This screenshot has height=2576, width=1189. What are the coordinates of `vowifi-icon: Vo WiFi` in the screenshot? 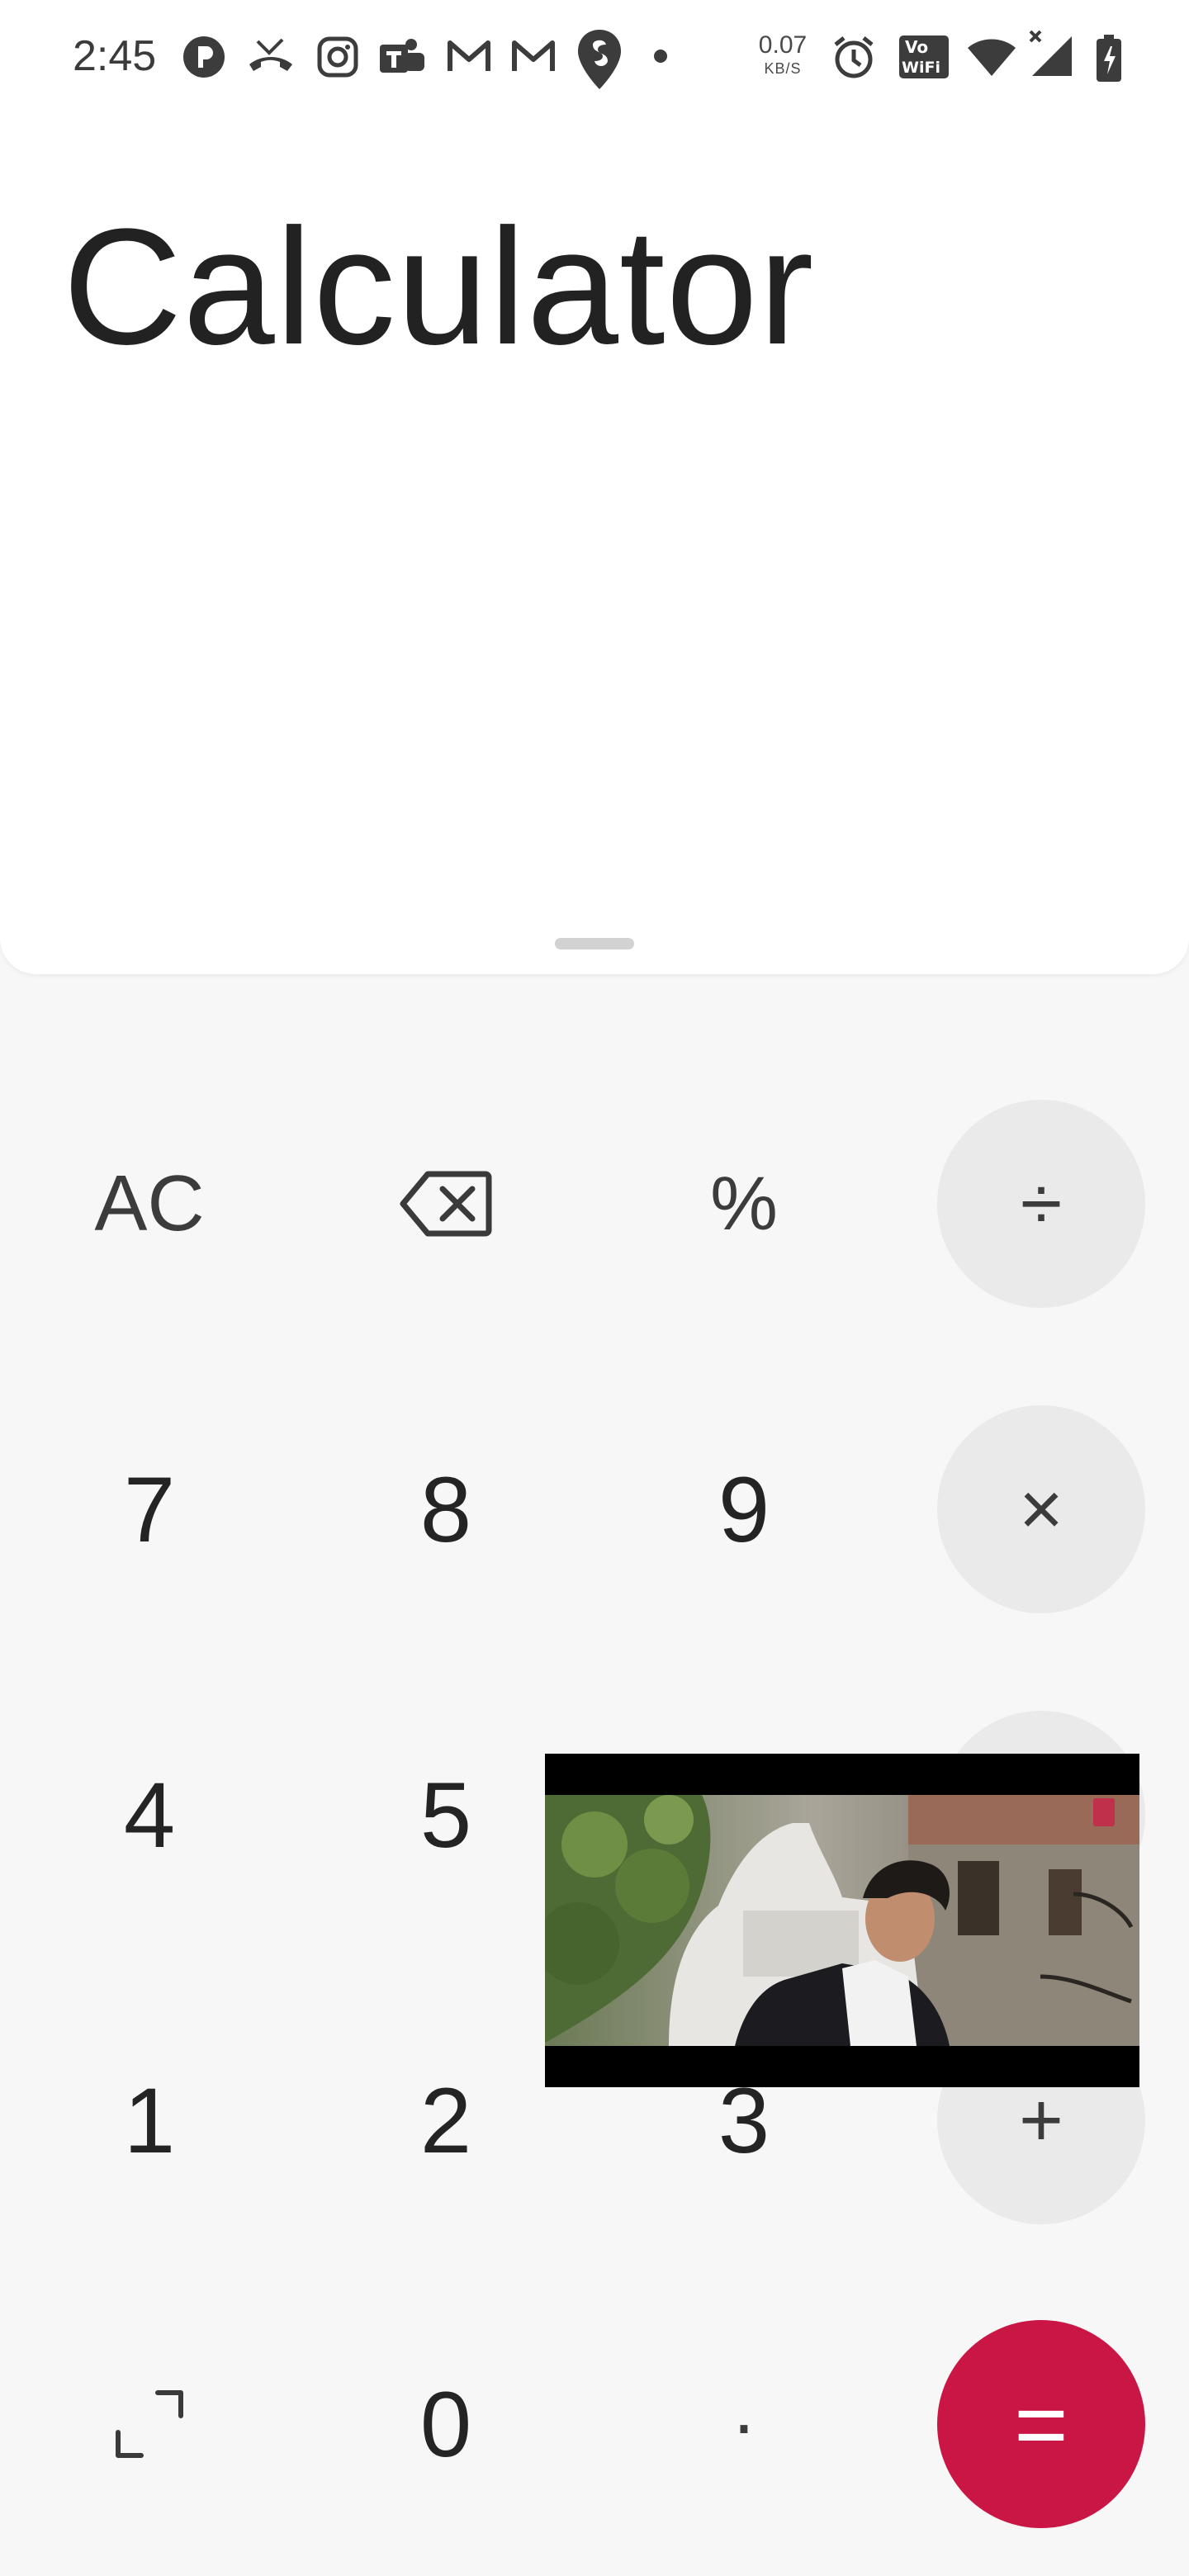 It's located at (924, 57).